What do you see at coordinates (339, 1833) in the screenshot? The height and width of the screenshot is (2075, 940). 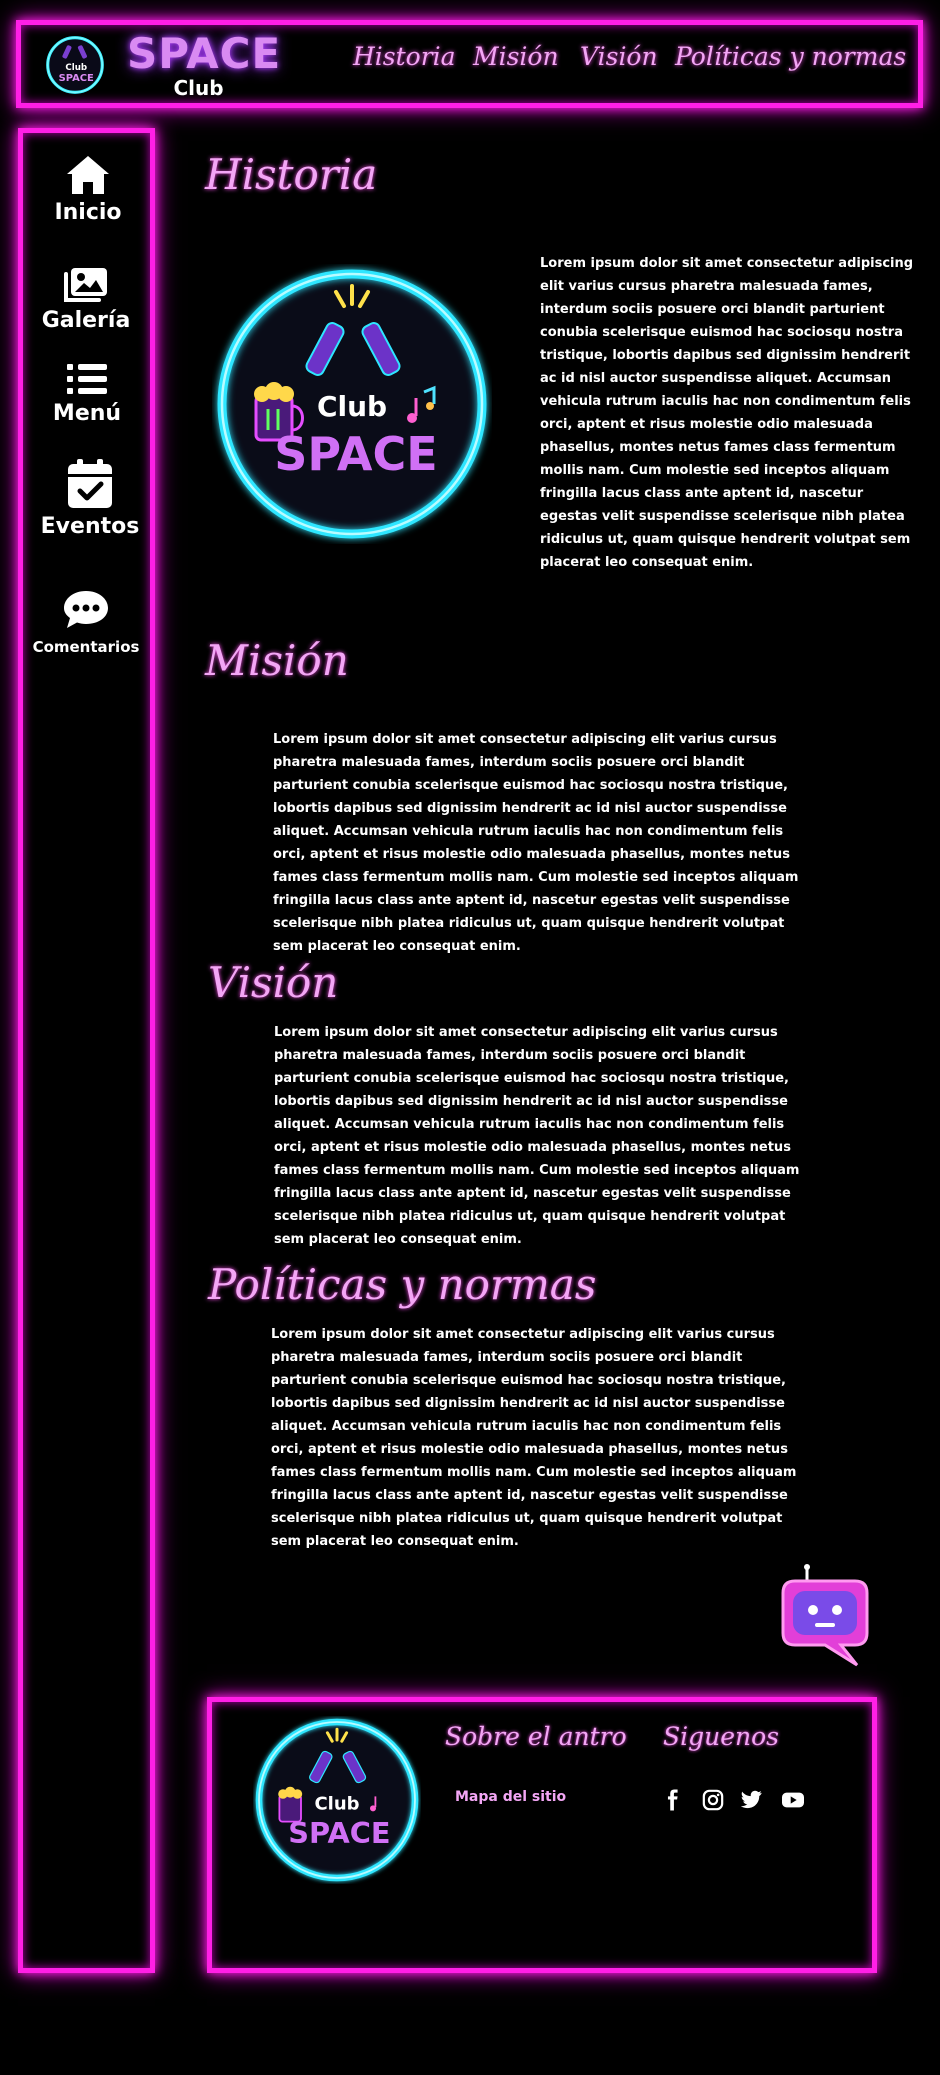 I see `footer-logo-space-text: SPACE` at bounding box center [339, 1833].